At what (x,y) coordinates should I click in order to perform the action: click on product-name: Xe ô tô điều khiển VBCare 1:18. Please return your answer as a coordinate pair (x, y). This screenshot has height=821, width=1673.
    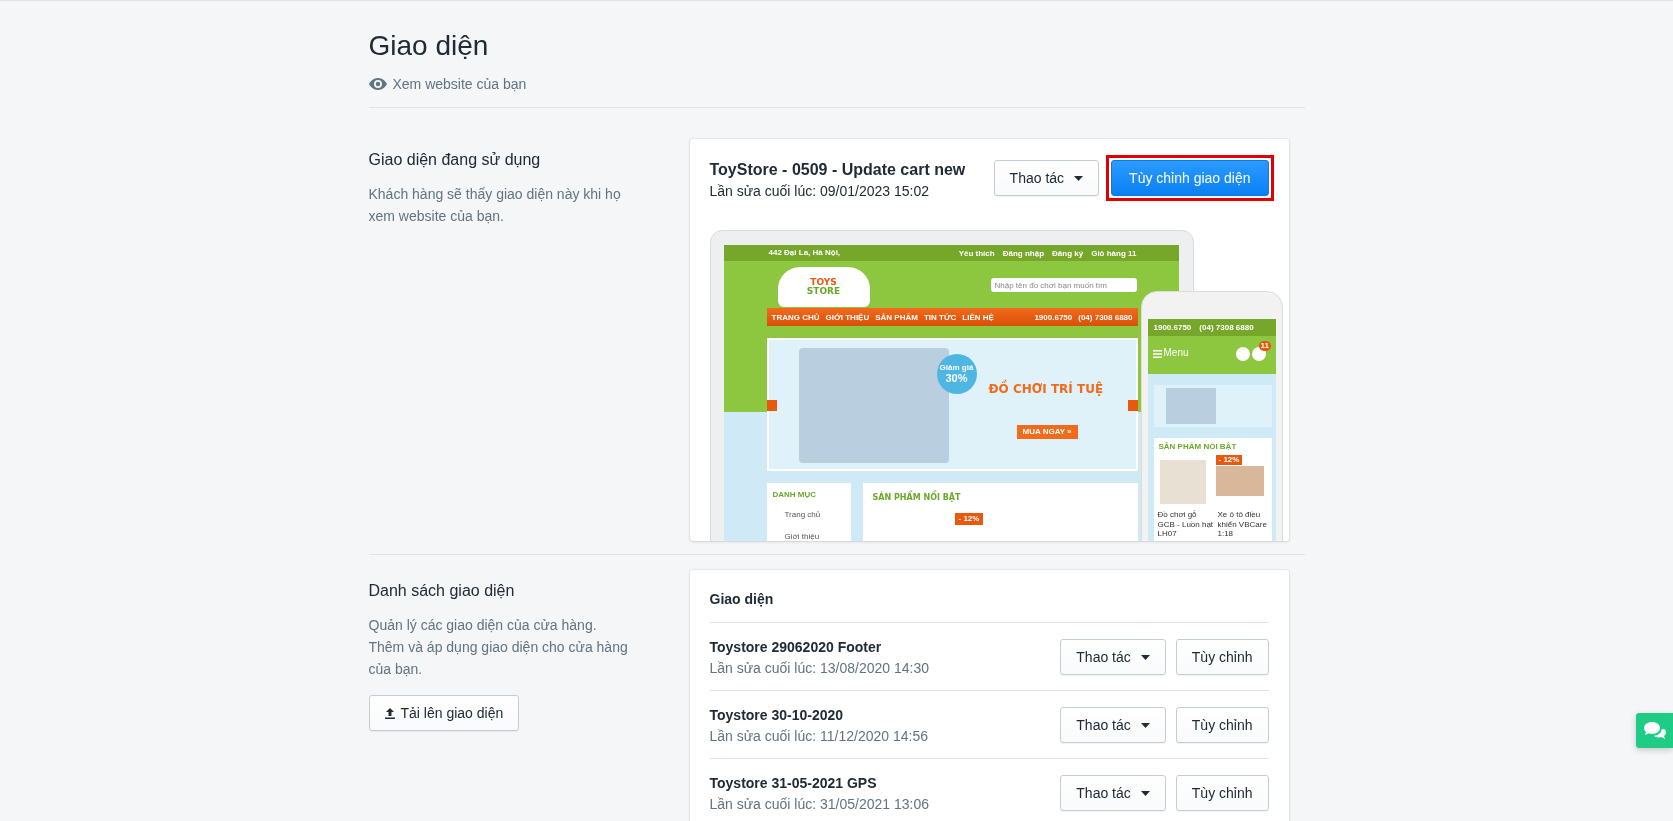
    Looking at the image, I should click on (1242, 524).